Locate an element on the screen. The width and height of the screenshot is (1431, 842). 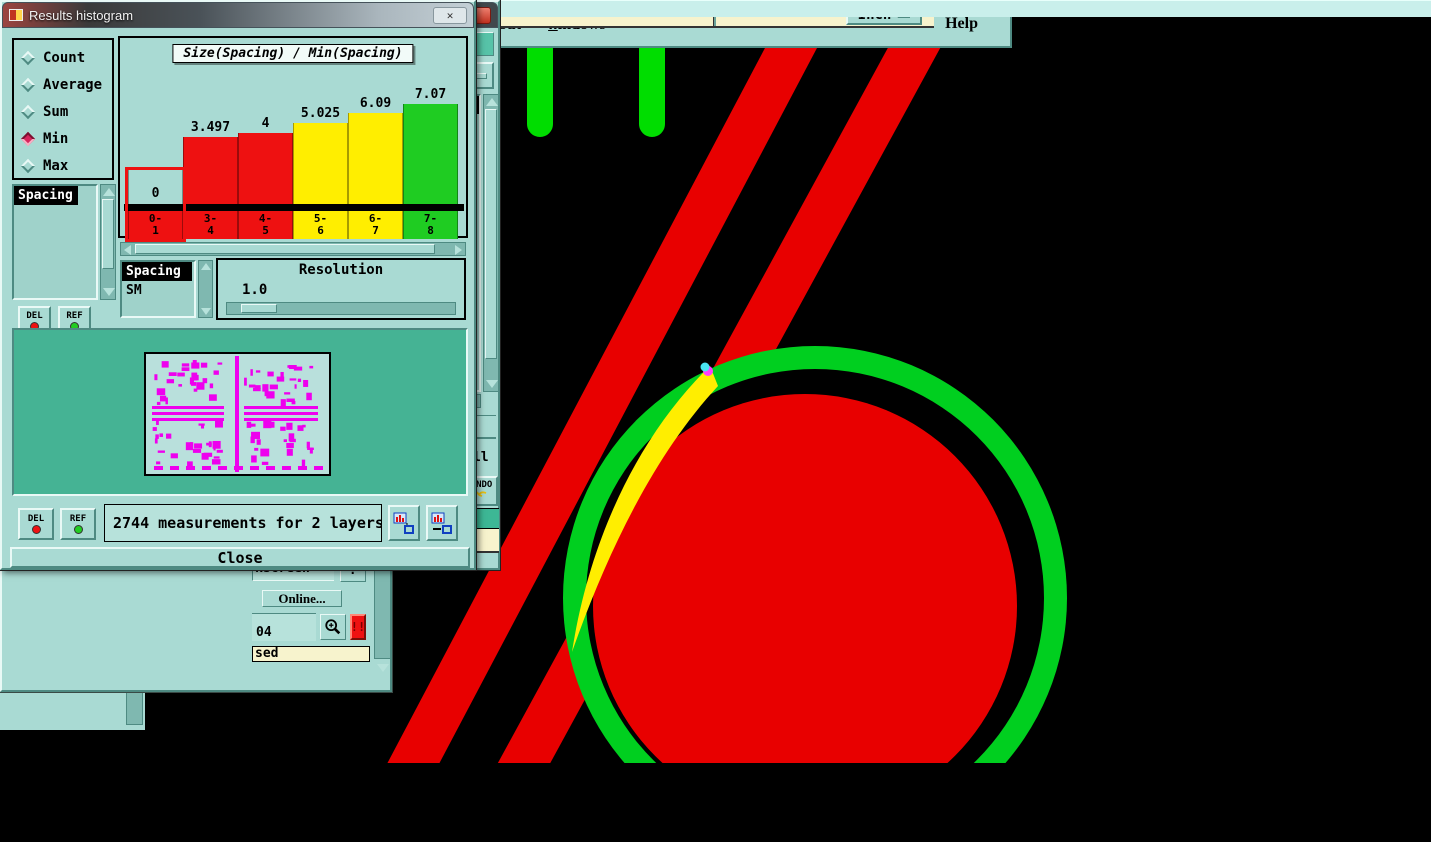
hist-reference-button2: REF is located at coordinates (78, 524).